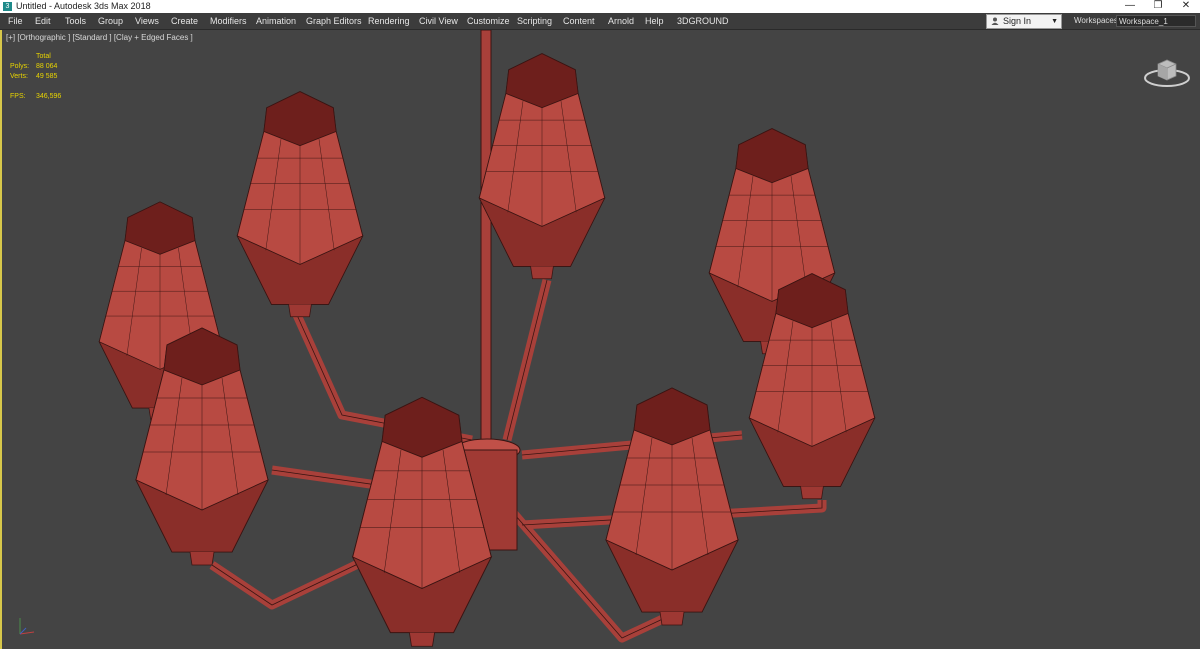  Describe the element at coordinates (1186, 6) in the screenshot. I see `close-button: ✕` at that location.